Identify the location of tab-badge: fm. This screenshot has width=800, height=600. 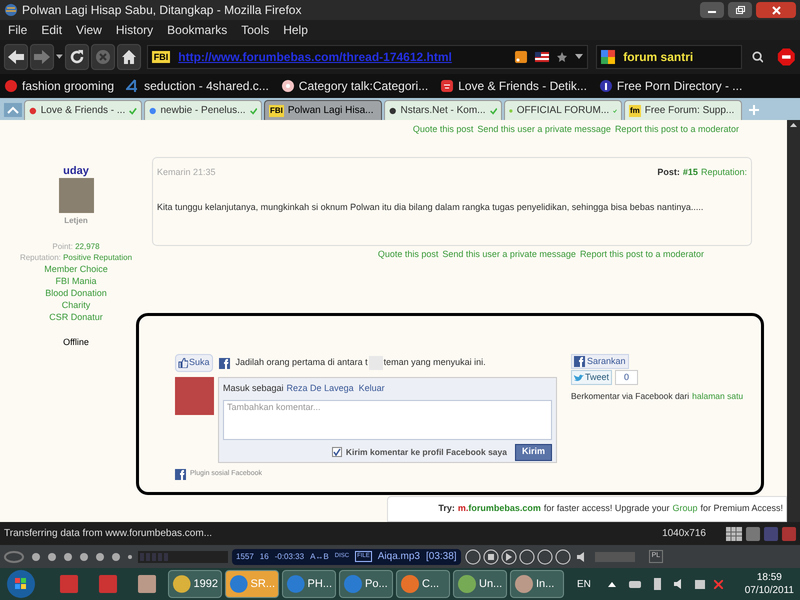
(635, 110).